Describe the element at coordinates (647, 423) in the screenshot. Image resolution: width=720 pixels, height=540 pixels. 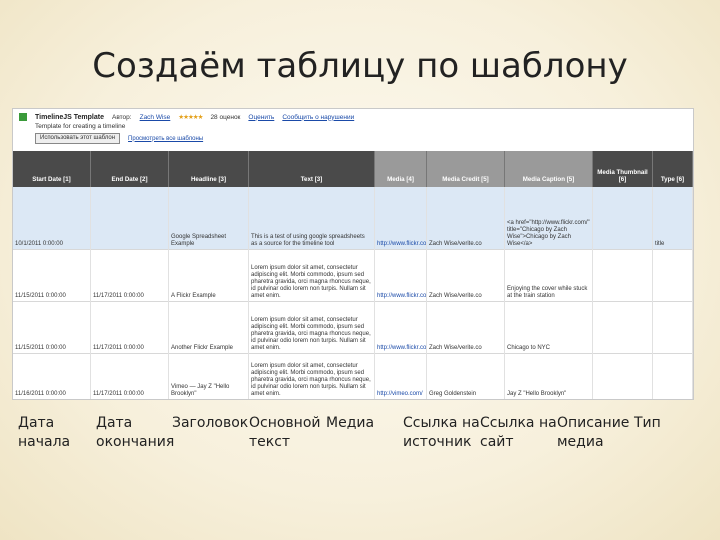
I see `caption-type: Тип` at that location.